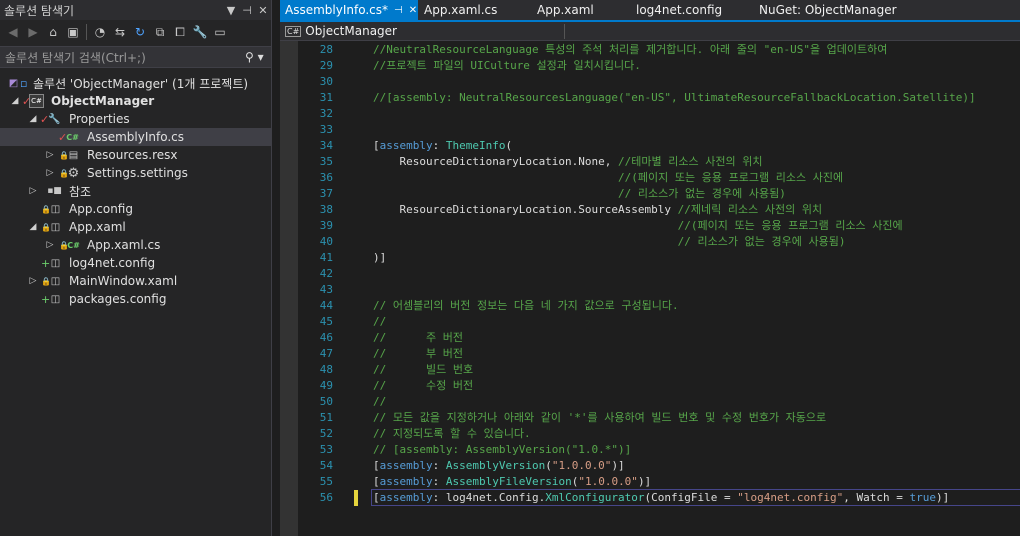 The width and height of the screenshot is (1020, 536). Describe the element at coordinates (135, 227) in the screenshot. I see `tree-item-app-xaml: ◢ 🔒 ◫ App.xaml` at that location.